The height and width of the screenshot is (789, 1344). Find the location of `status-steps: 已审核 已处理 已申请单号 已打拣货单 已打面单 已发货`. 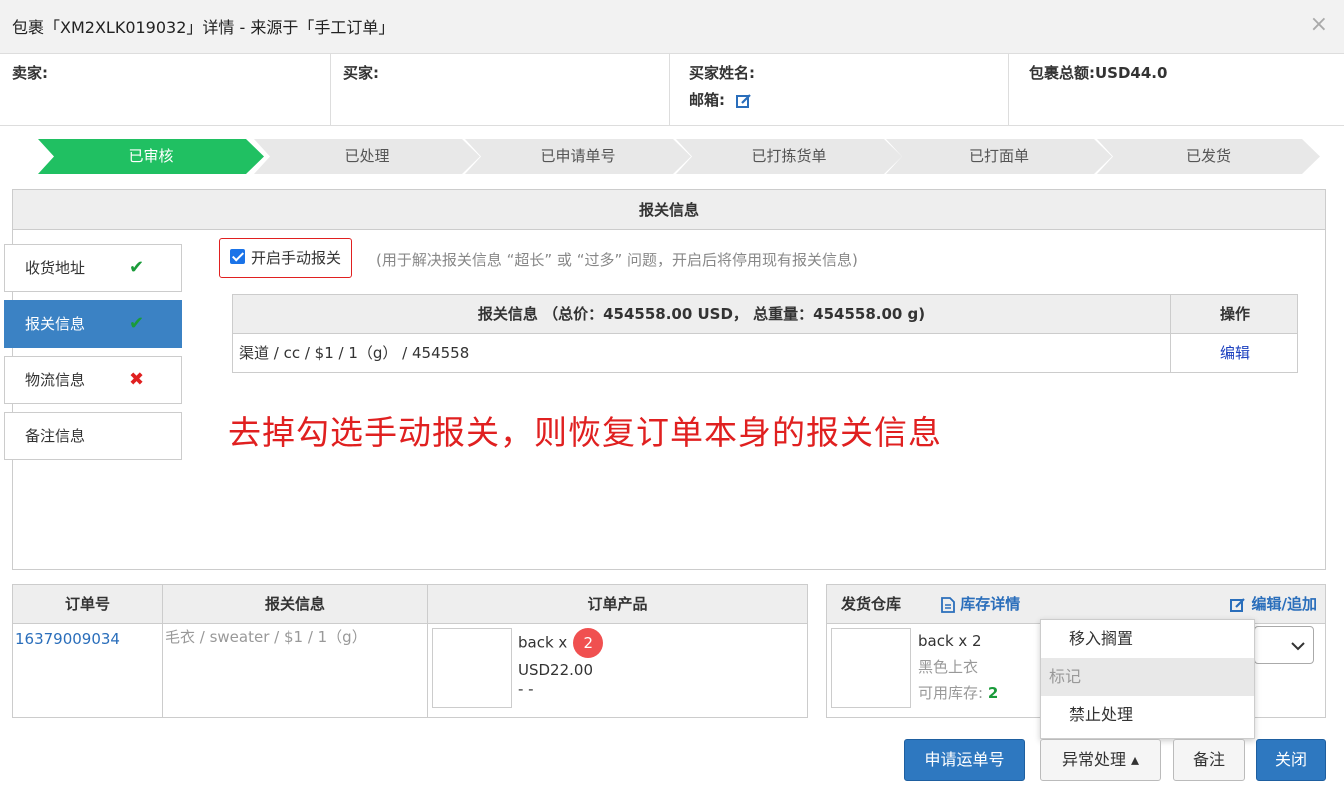

status-steps: 已审核 已处理 已申请单号 已打拣货单 已打面单 已发货 is located at coordinates (679, 156).